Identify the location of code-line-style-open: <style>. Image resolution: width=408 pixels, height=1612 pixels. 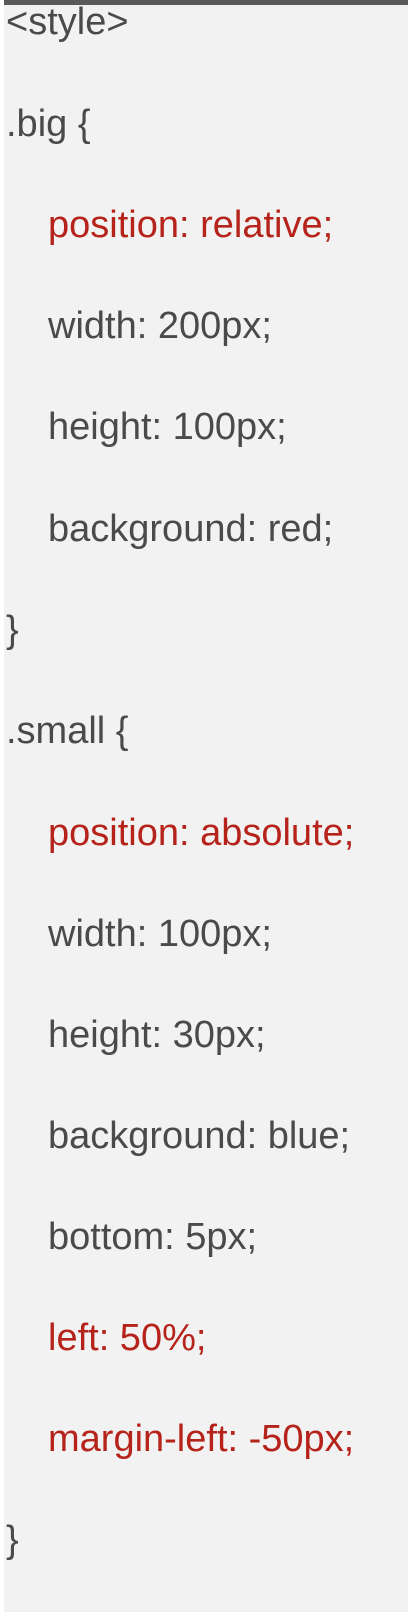
(67, 22).